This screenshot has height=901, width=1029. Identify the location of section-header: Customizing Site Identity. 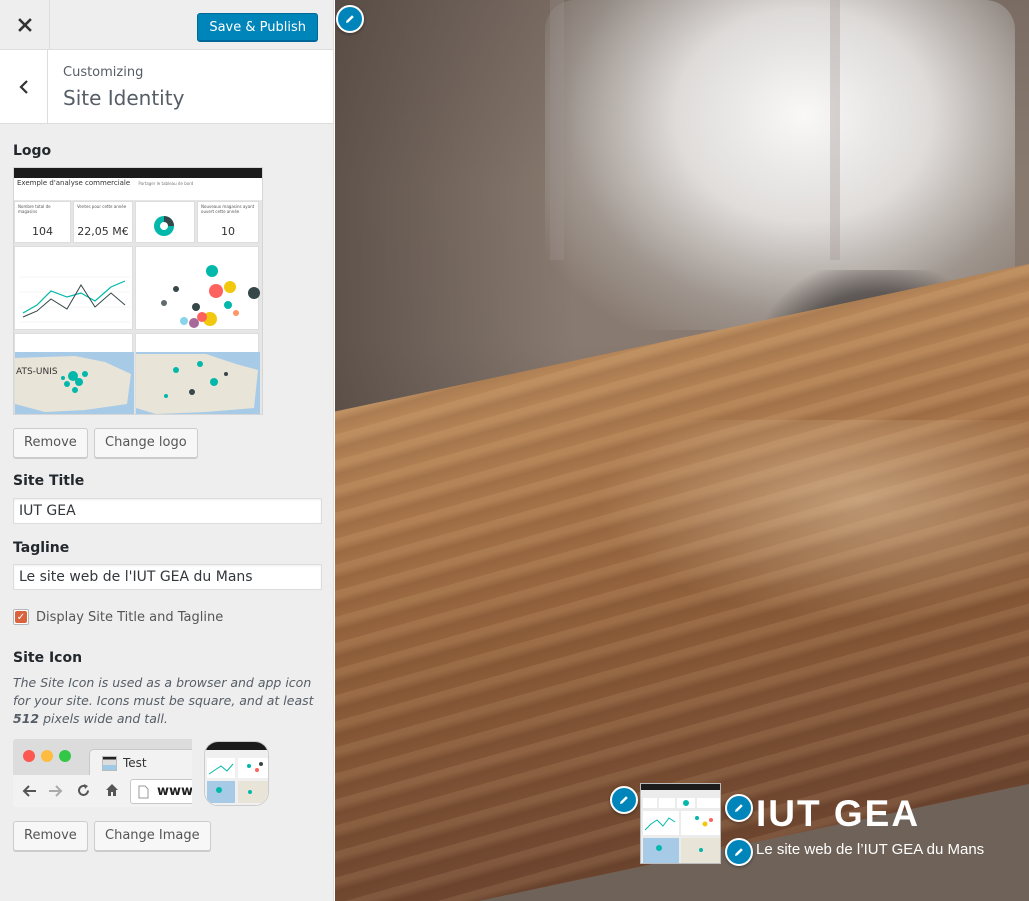
(166, 87).